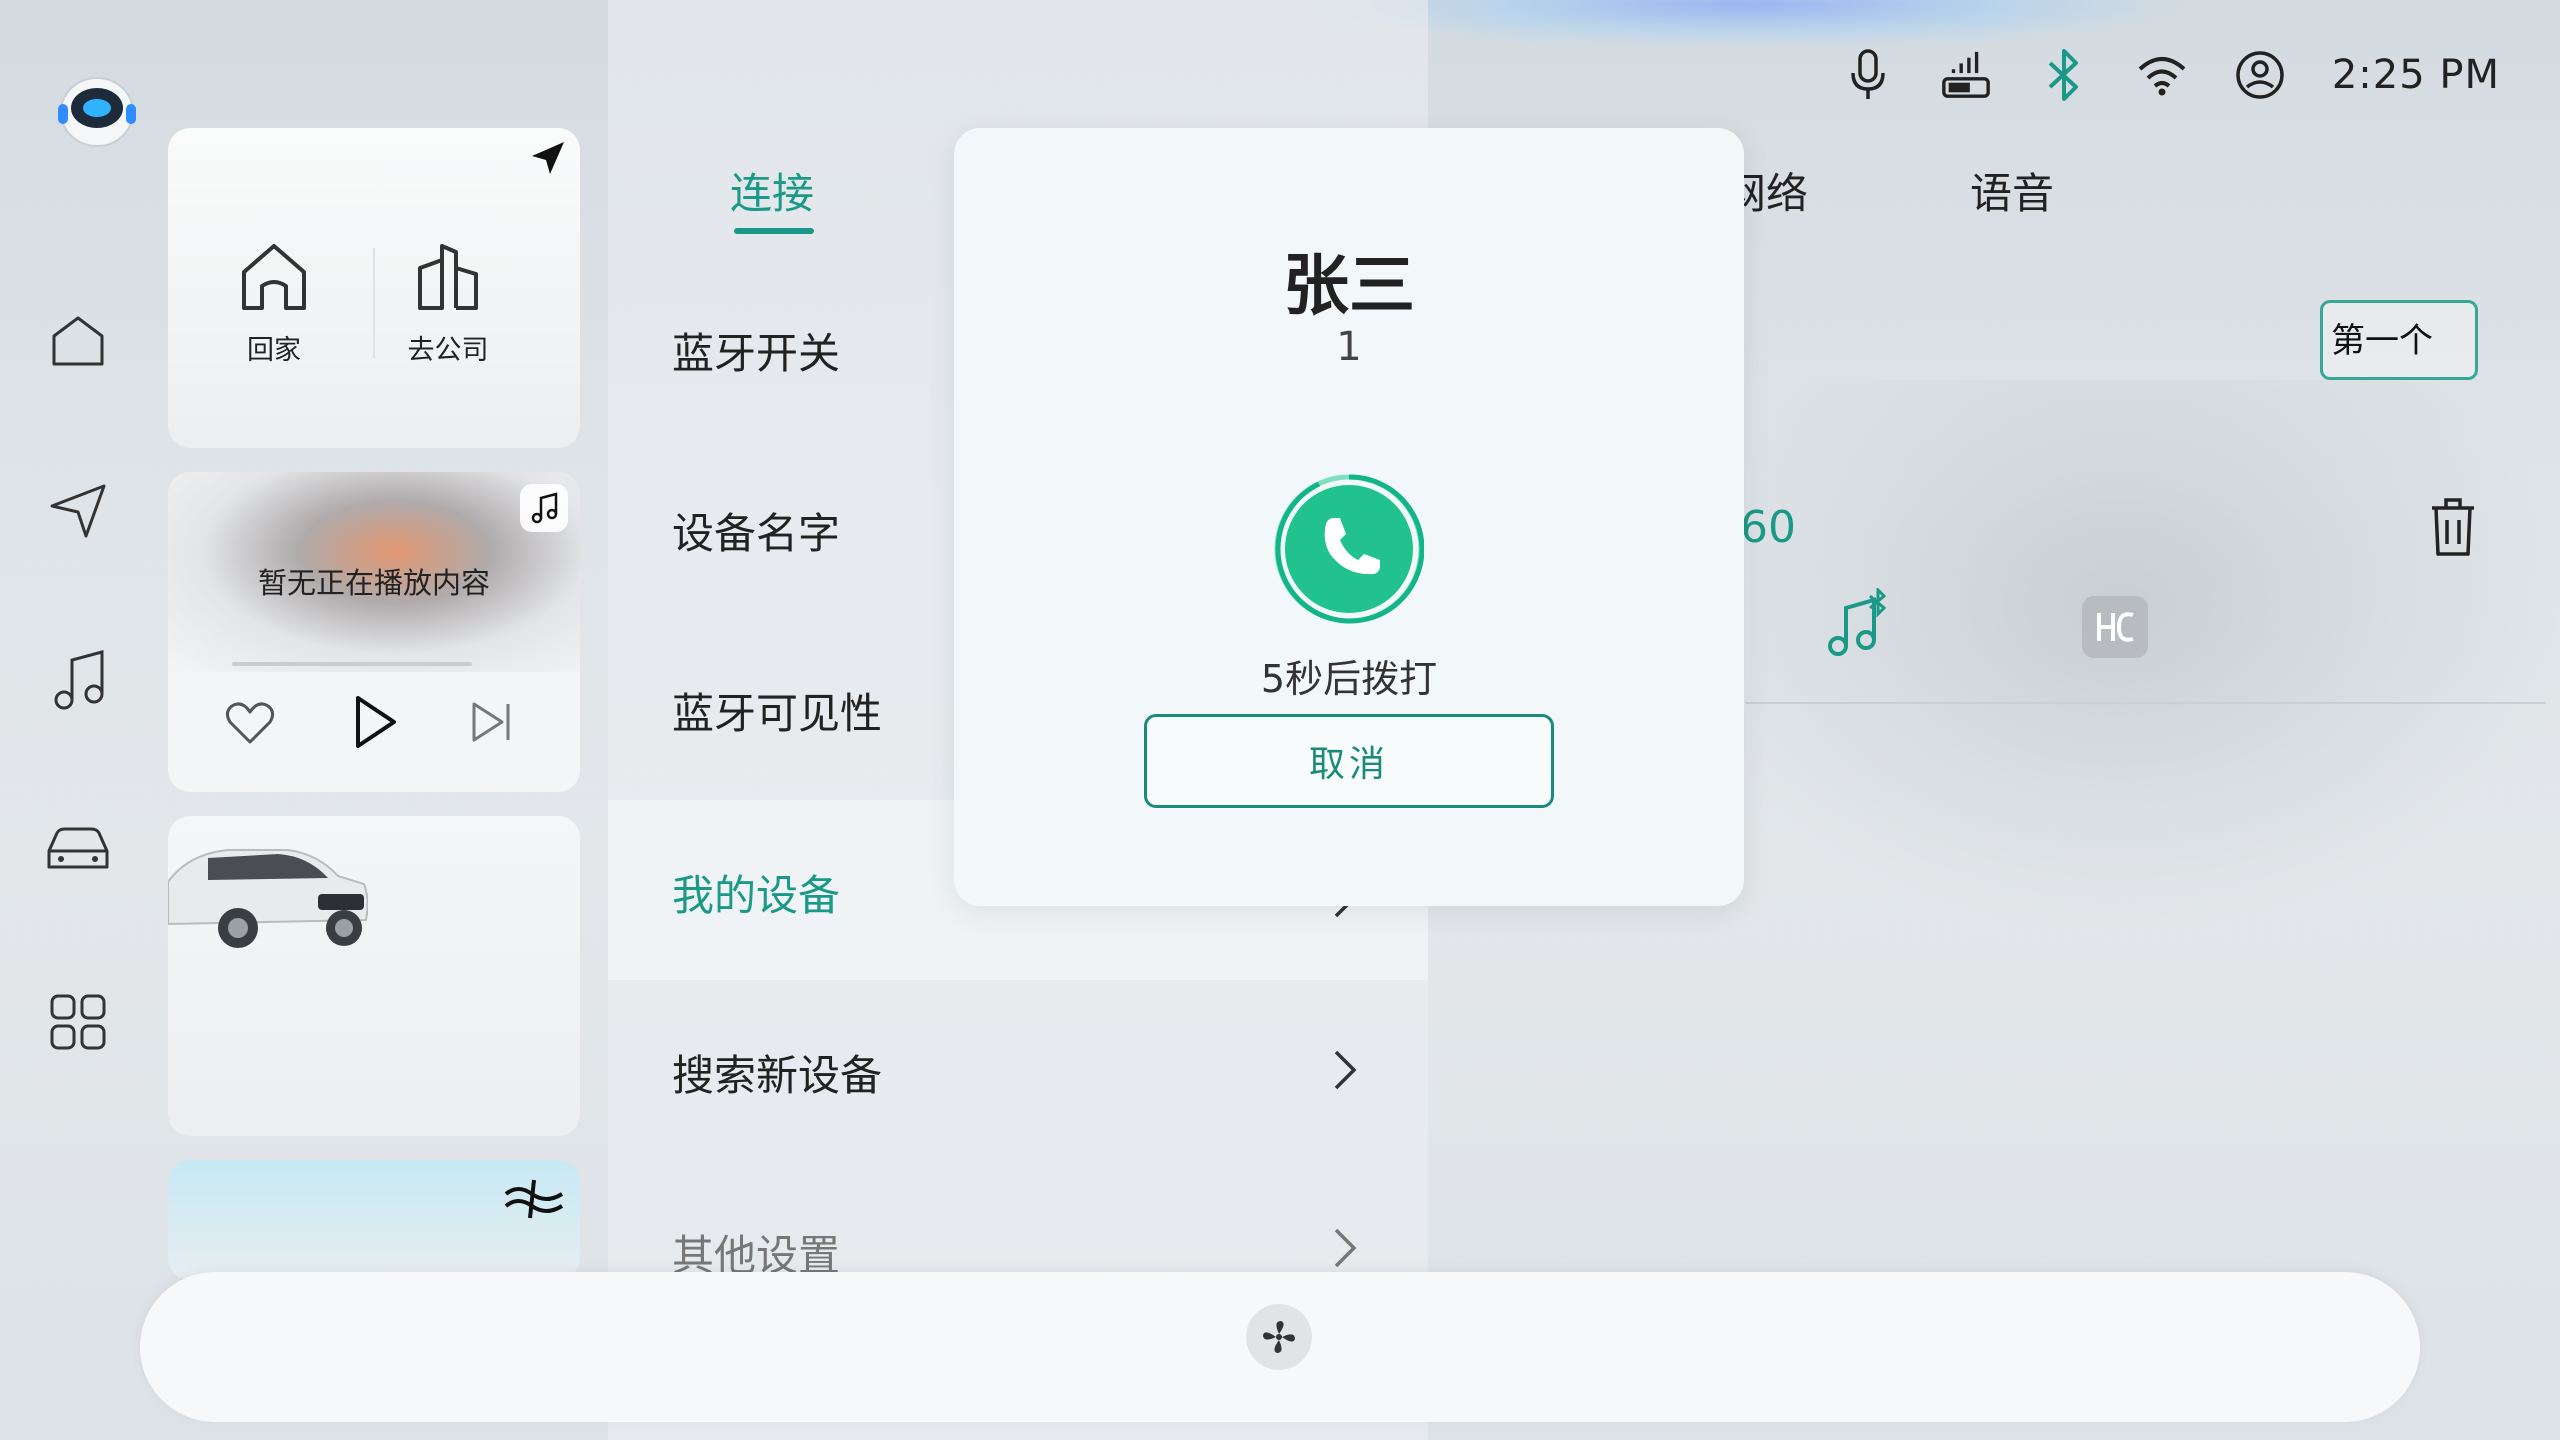  Describe the element at coordinates (2012, 190) in the screenshot. I see `tab-voice: 语音` at that location.